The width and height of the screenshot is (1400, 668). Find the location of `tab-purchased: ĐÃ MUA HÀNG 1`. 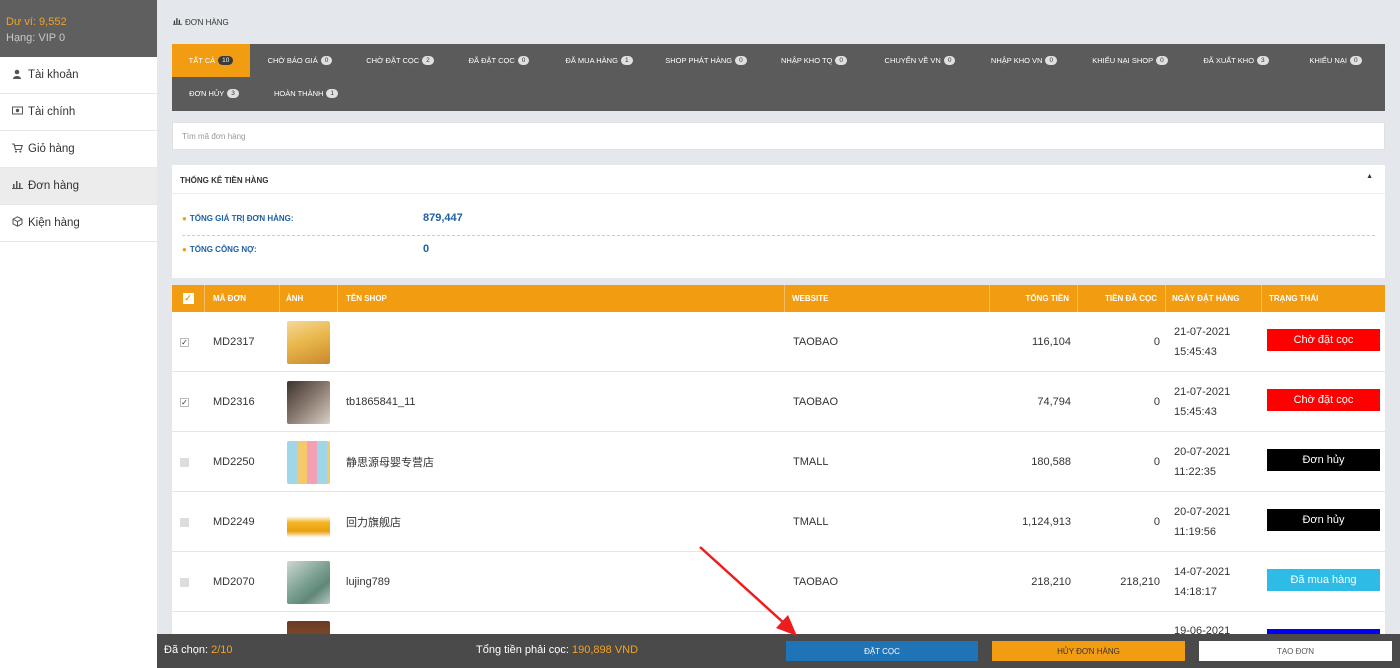

tab-purchased: ĐÃ MUA HÀNG 1 is located at coordinates (599, 60).